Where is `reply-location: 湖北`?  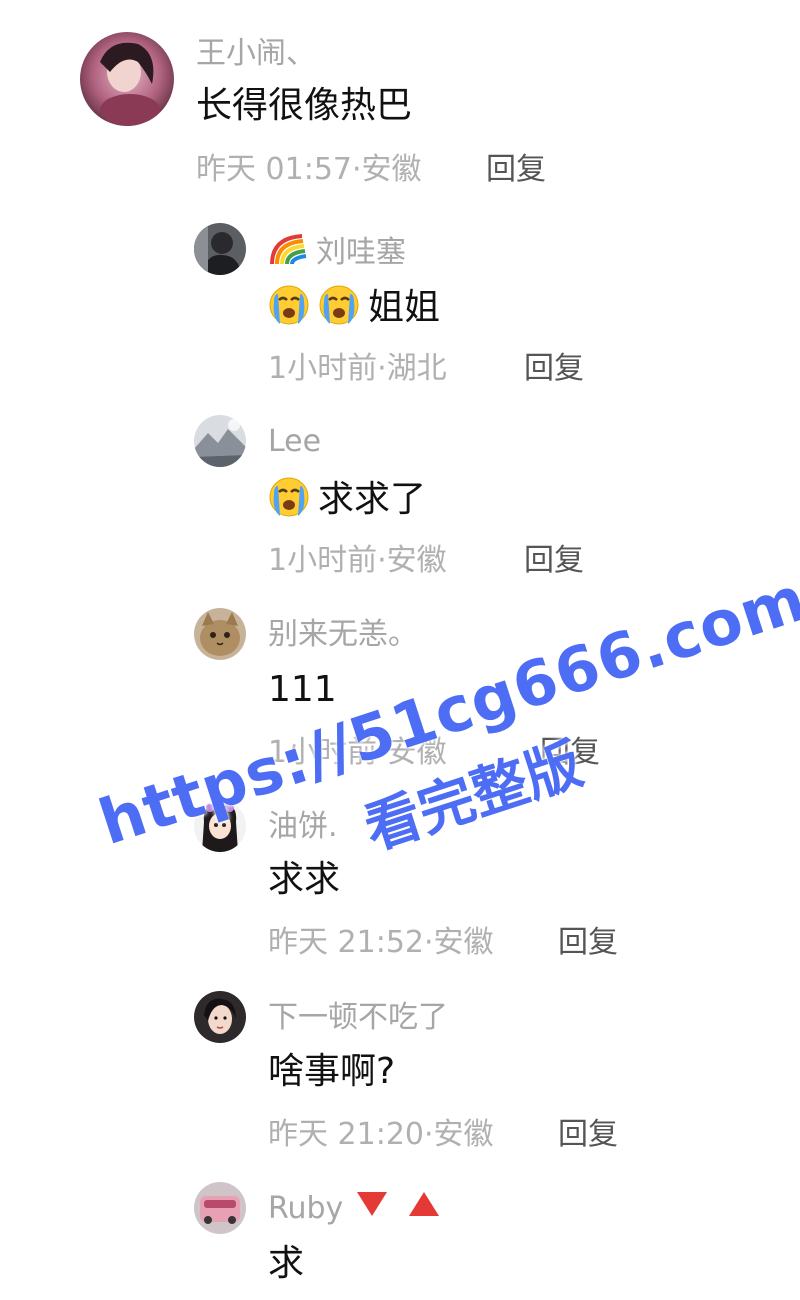
reply-location: 湖北 is located at coordinates (416, 368).